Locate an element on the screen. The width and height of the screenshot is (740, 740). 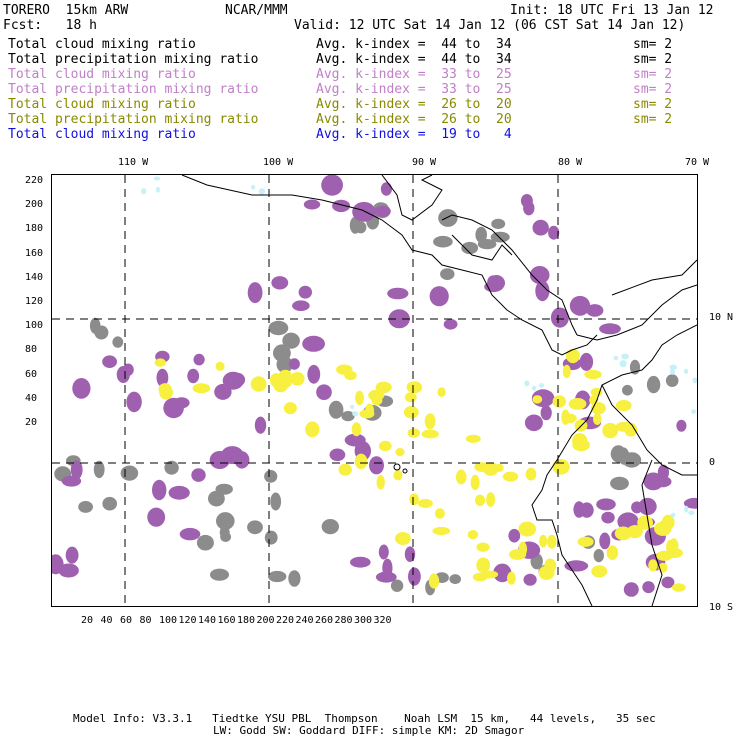
x-tick-label: 20 is located at coordinates (87, 620).